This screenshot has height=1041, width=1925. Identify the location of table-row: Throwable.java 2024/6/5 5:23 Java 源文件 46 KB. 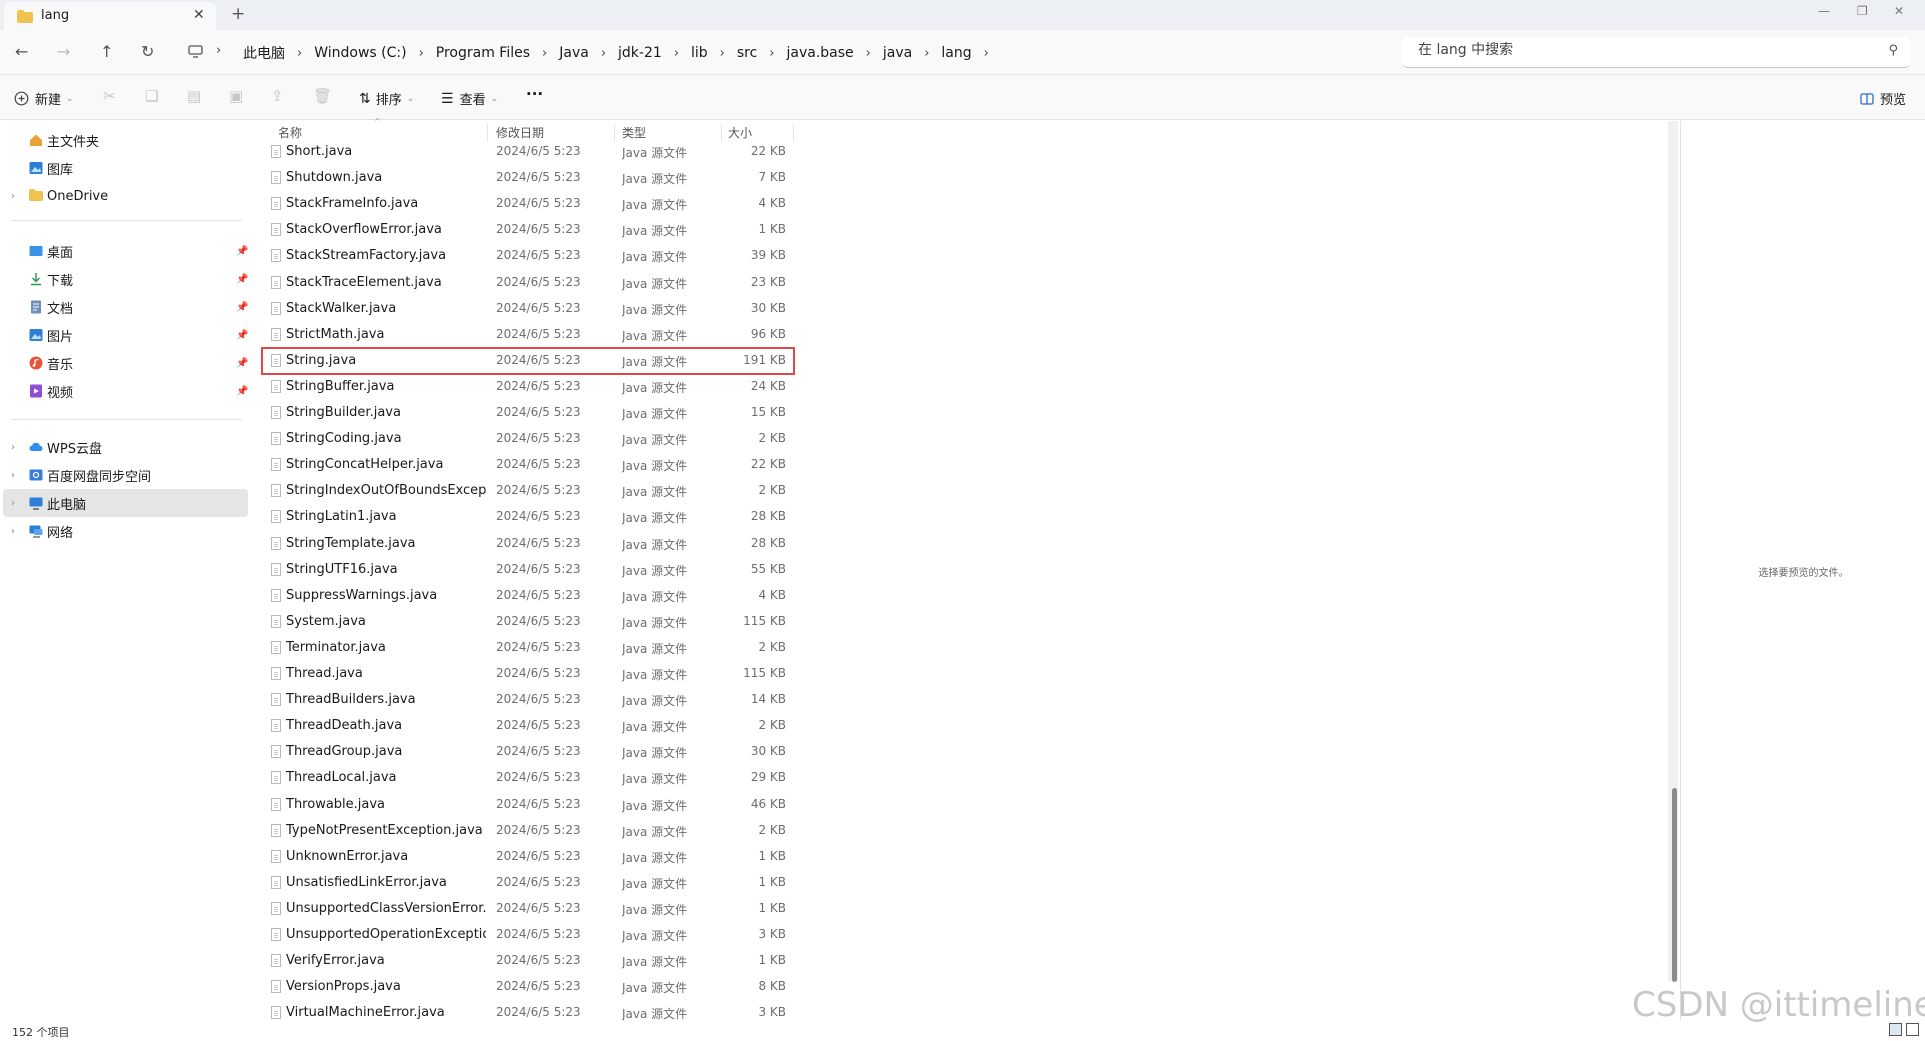
(528, 805).